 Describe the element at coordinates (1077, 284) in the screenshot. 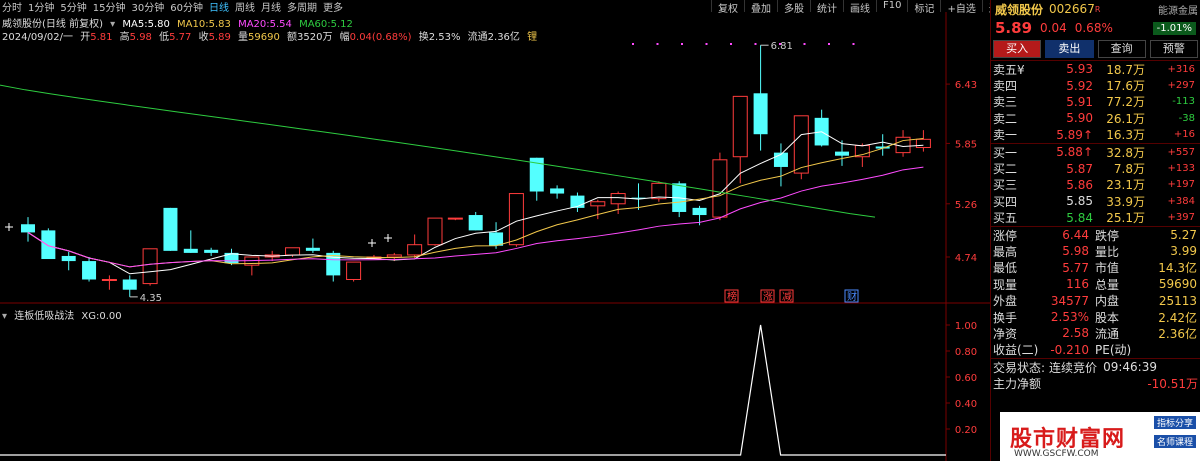

I see `stat-value: 116` at that location.